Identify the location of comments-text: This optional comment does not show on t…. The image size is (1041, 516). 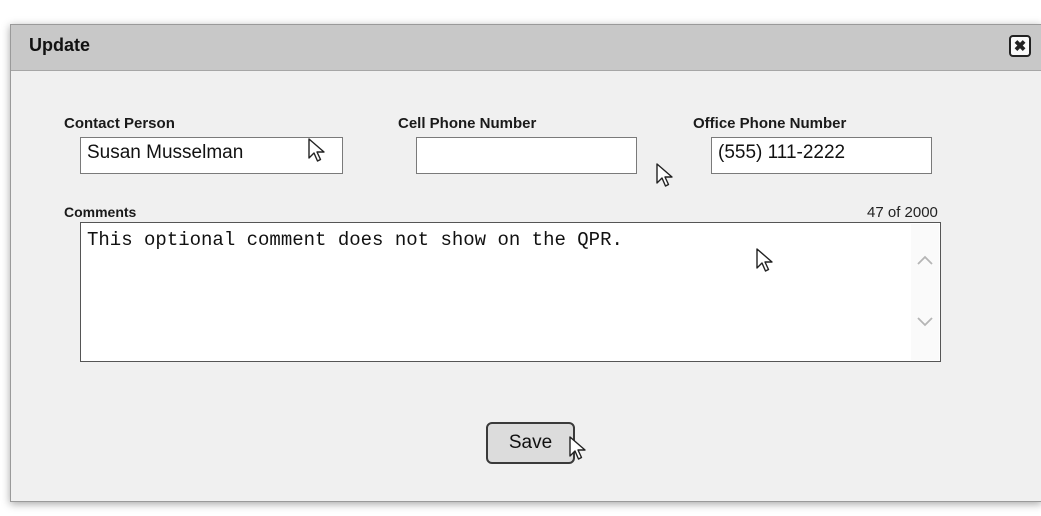
(355, 240).